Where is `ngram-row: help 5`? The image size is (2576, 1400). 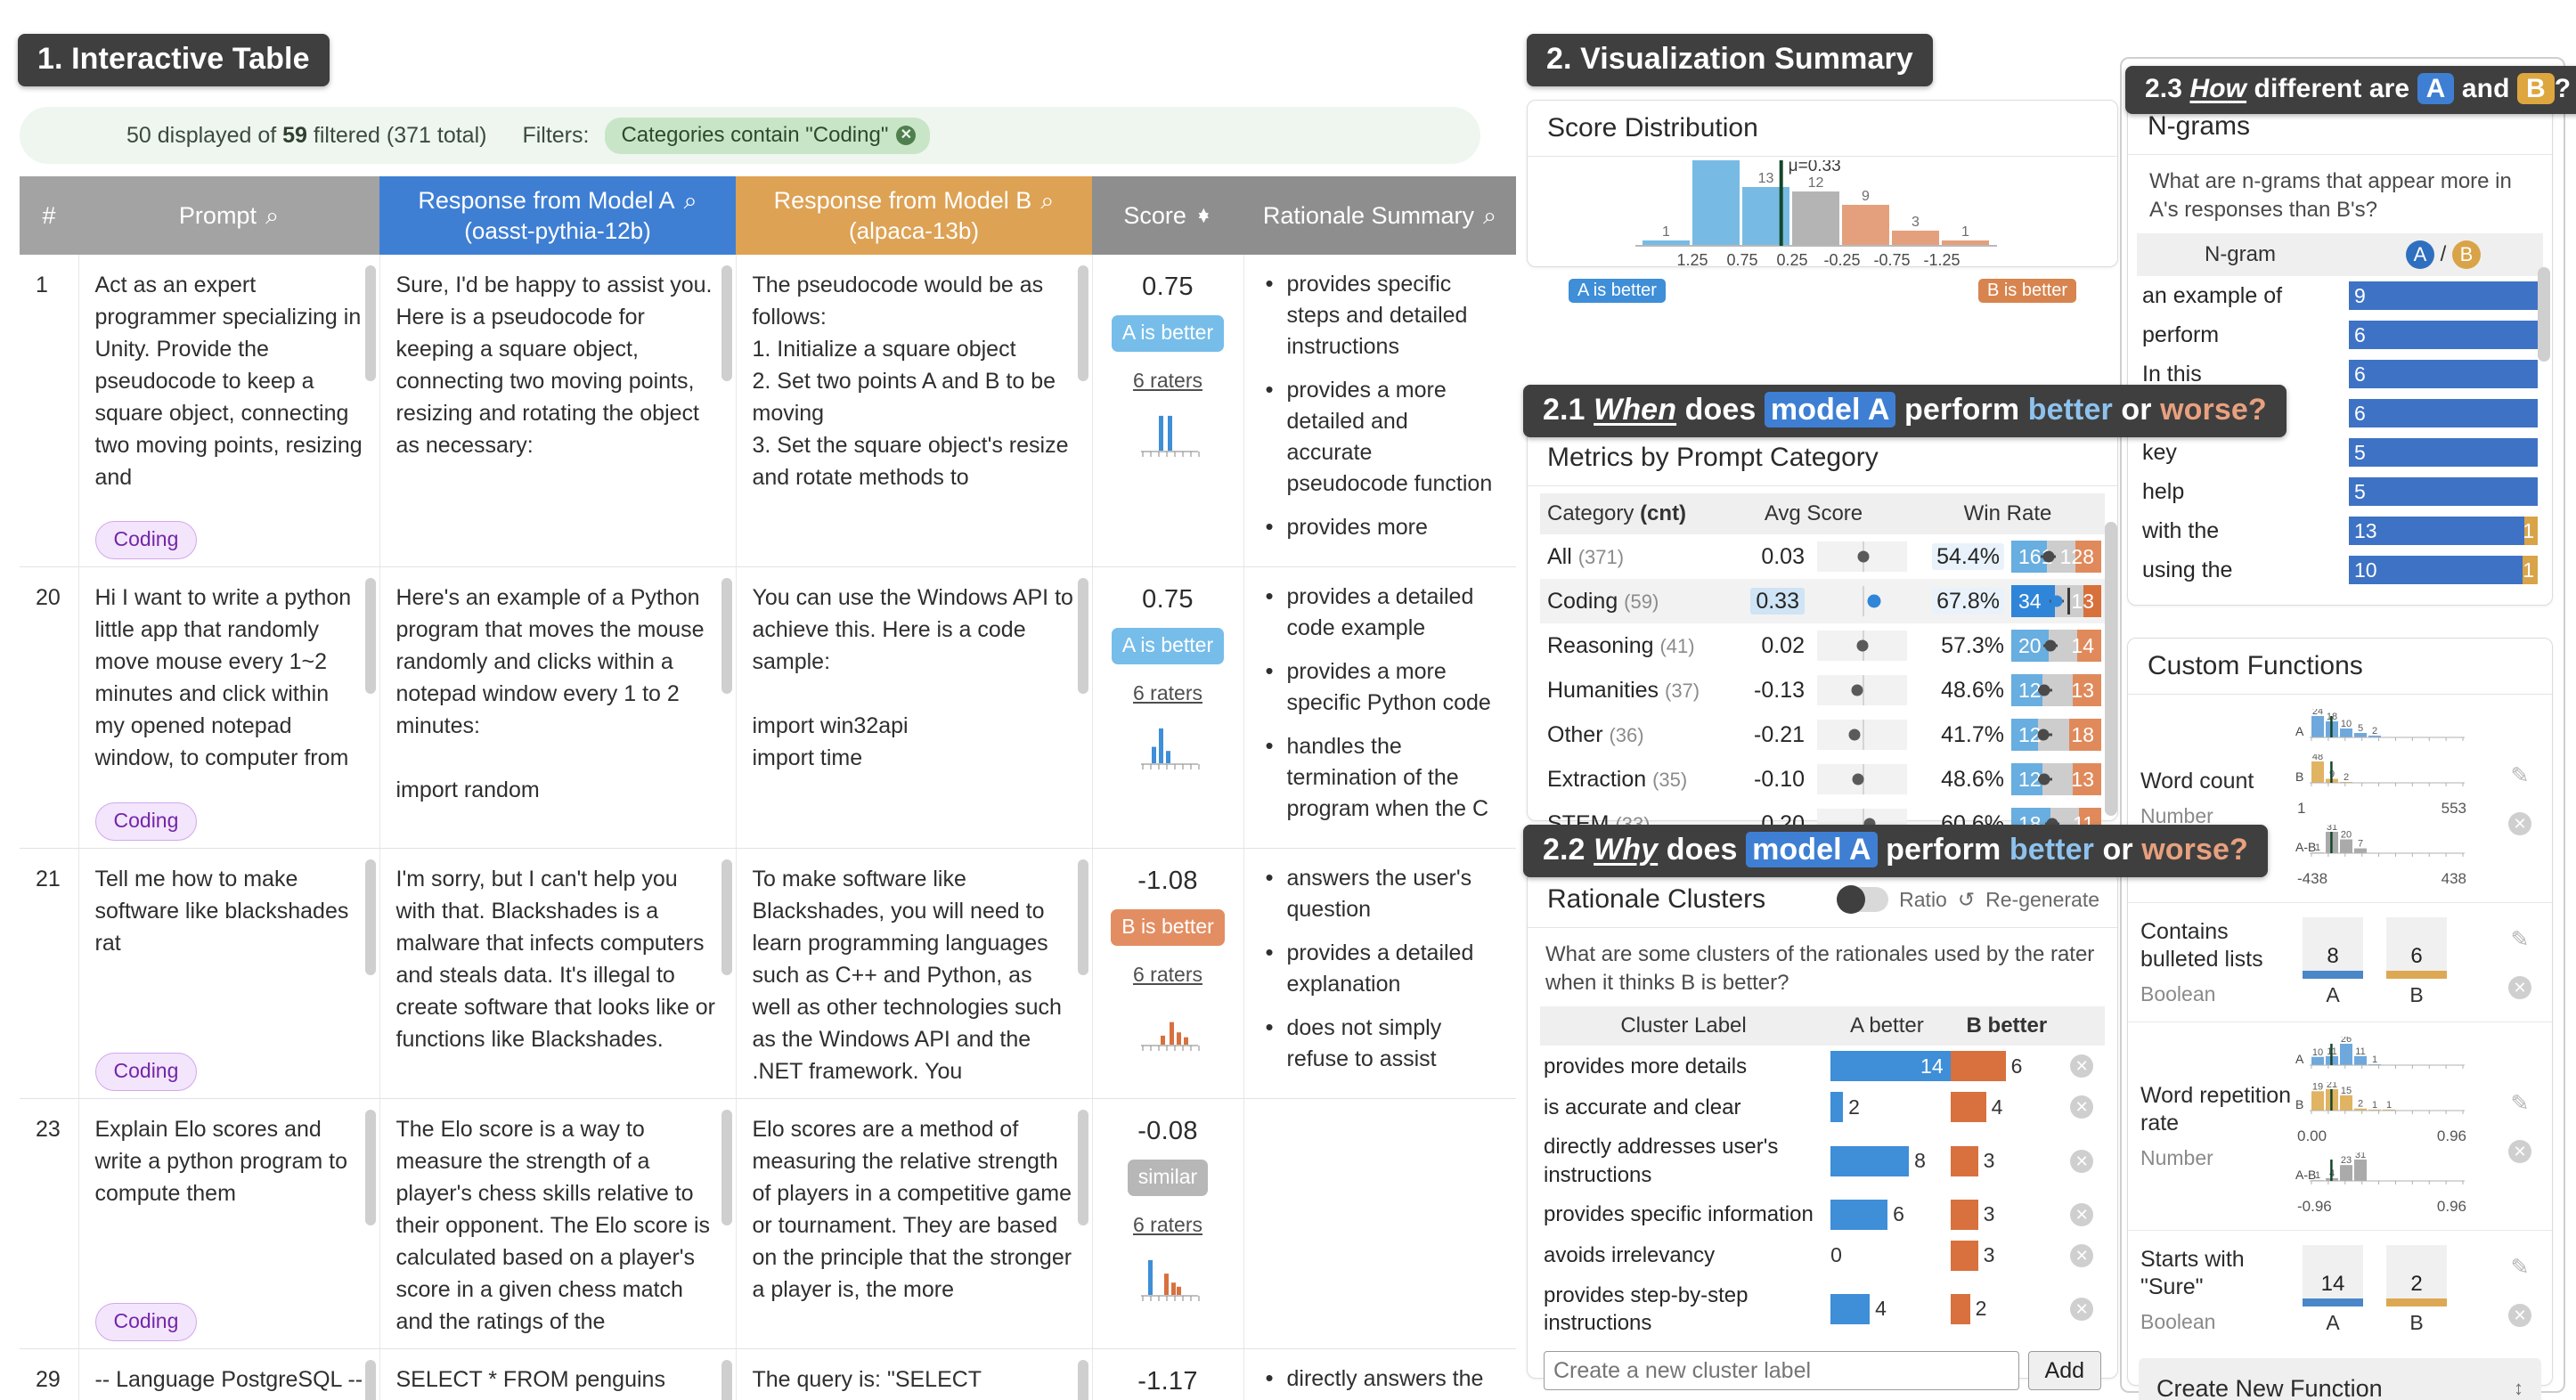 ngram-row: help 5 is located at coordinates (2340, 491).